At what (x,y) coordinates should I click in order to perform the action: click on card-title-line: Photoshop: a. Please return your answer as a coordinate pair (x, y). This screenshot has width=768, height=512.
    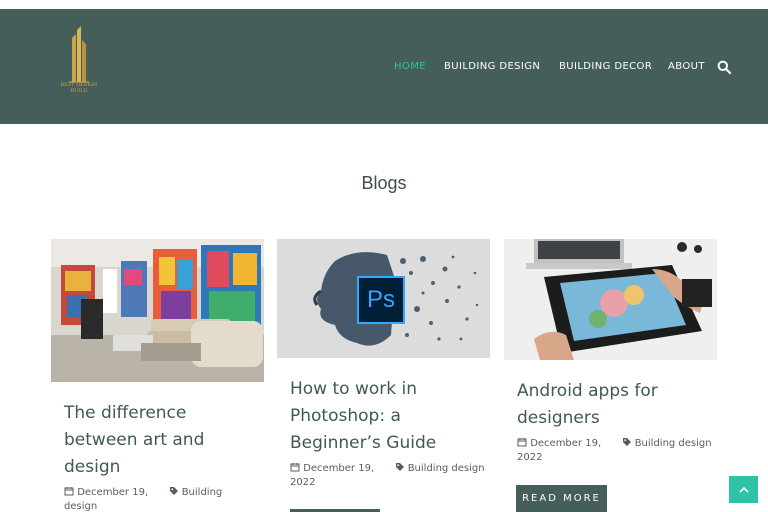
    Looking at the image, I should click on (345, 416).